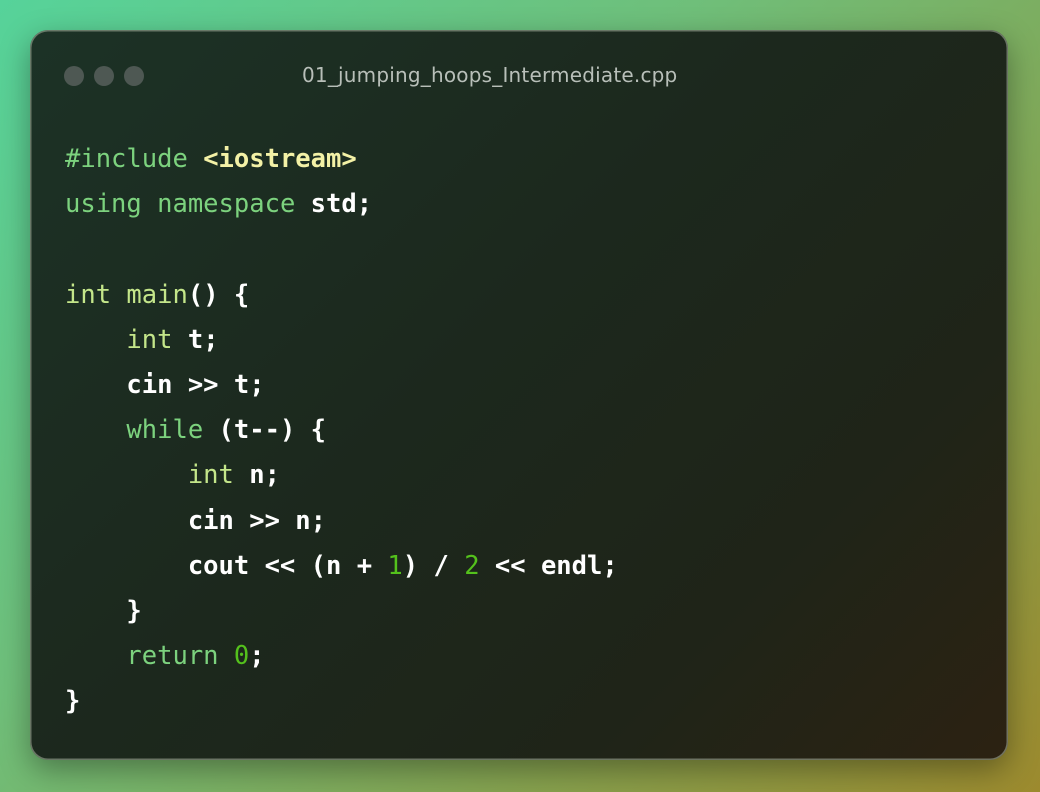  Describe the element at coordinates (172, 656) in the screenshot. I see `keyword-token: return` at that location.